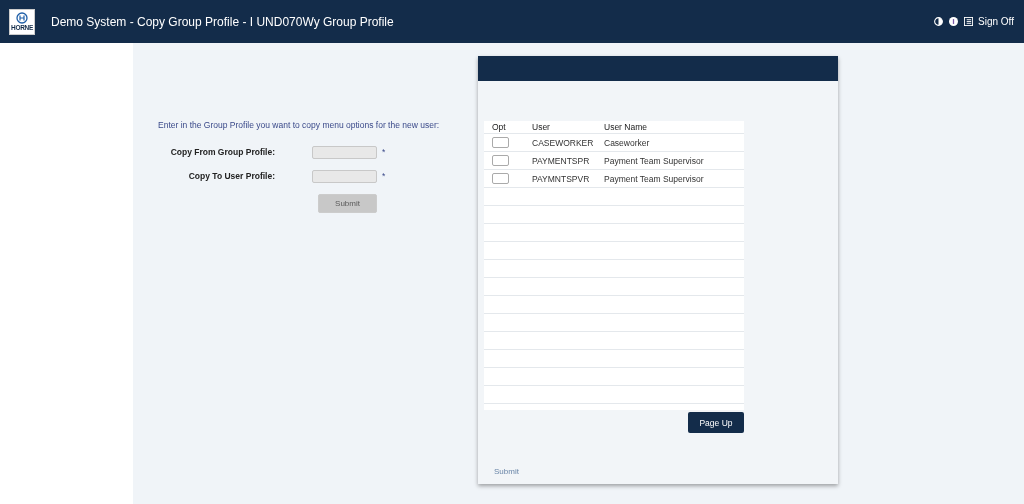  Describe the element at coordinates (666, 471) in the screenshot. I see `submit-link: Submit` at that location.